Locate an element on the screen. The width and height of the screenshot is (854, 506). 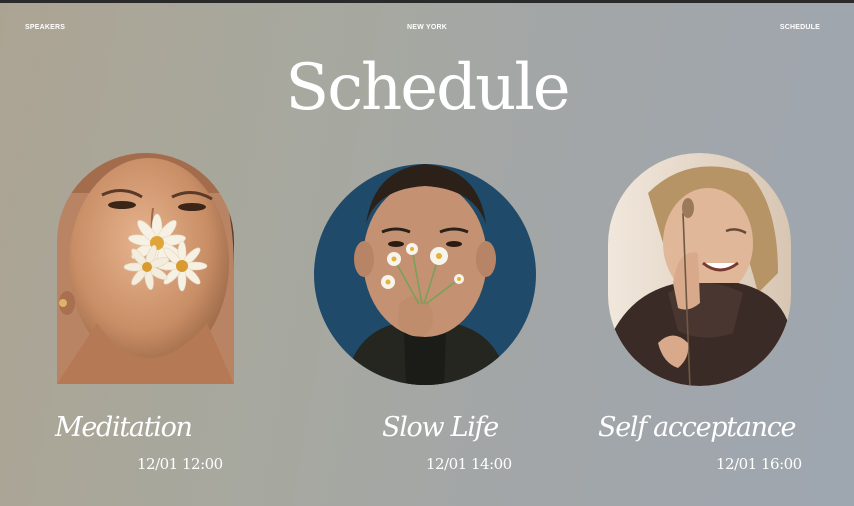
session-photo-meditation is located at coordinates (145, 268).